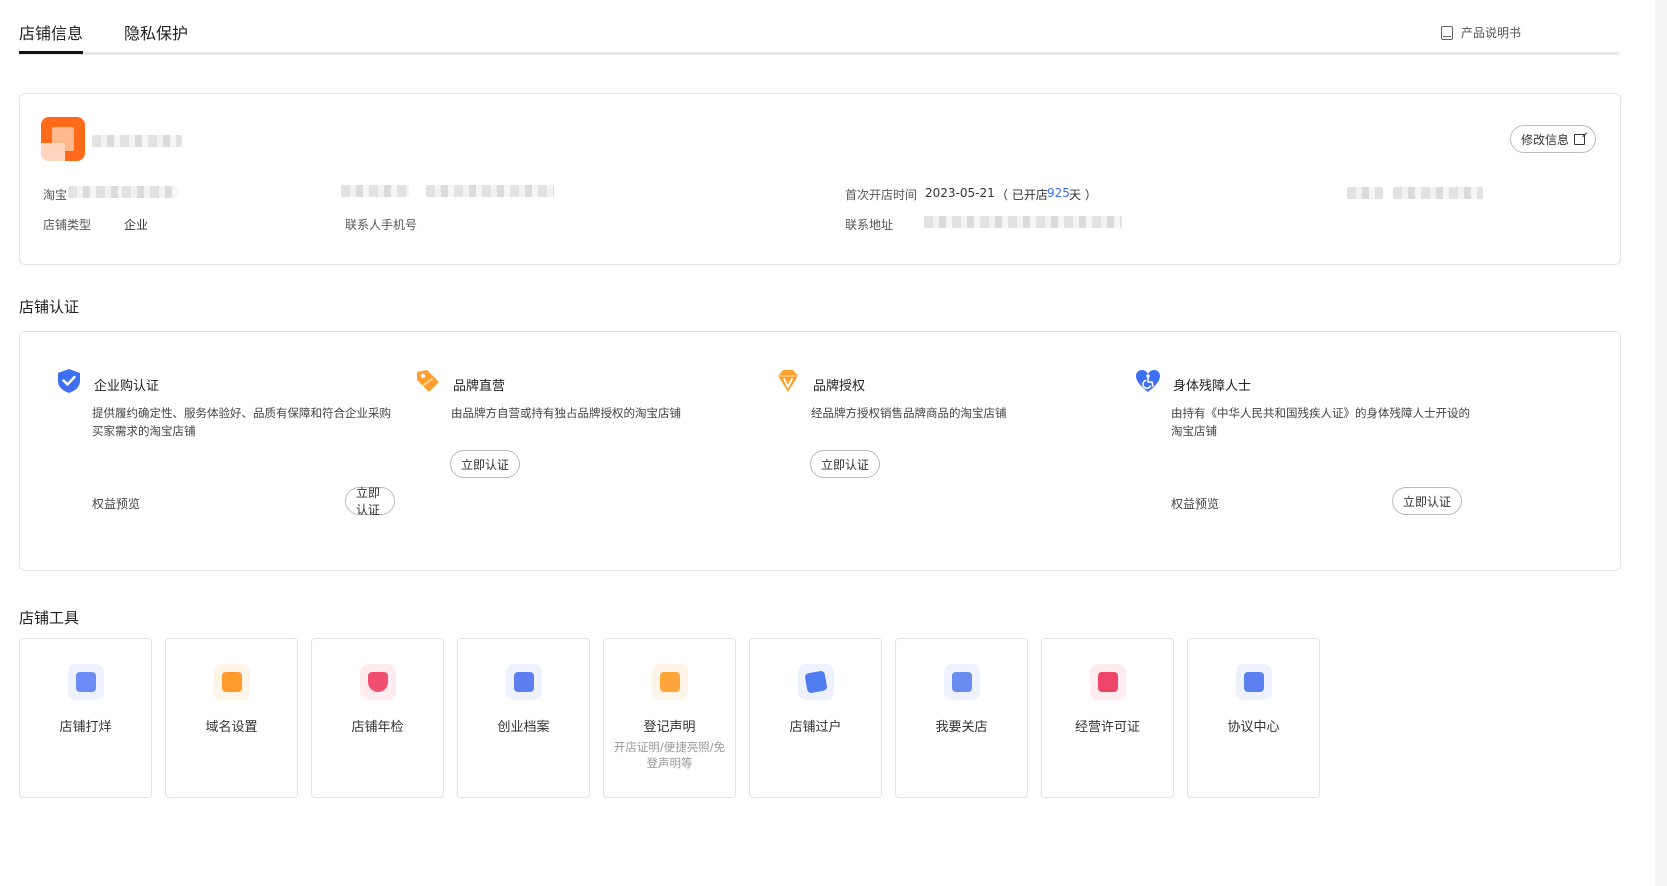 The image size is (1667, 886). I want to click on cert-desc: 由品牌方自营或持有独占品牌授权的淘宝店铺, so click(566, 413).